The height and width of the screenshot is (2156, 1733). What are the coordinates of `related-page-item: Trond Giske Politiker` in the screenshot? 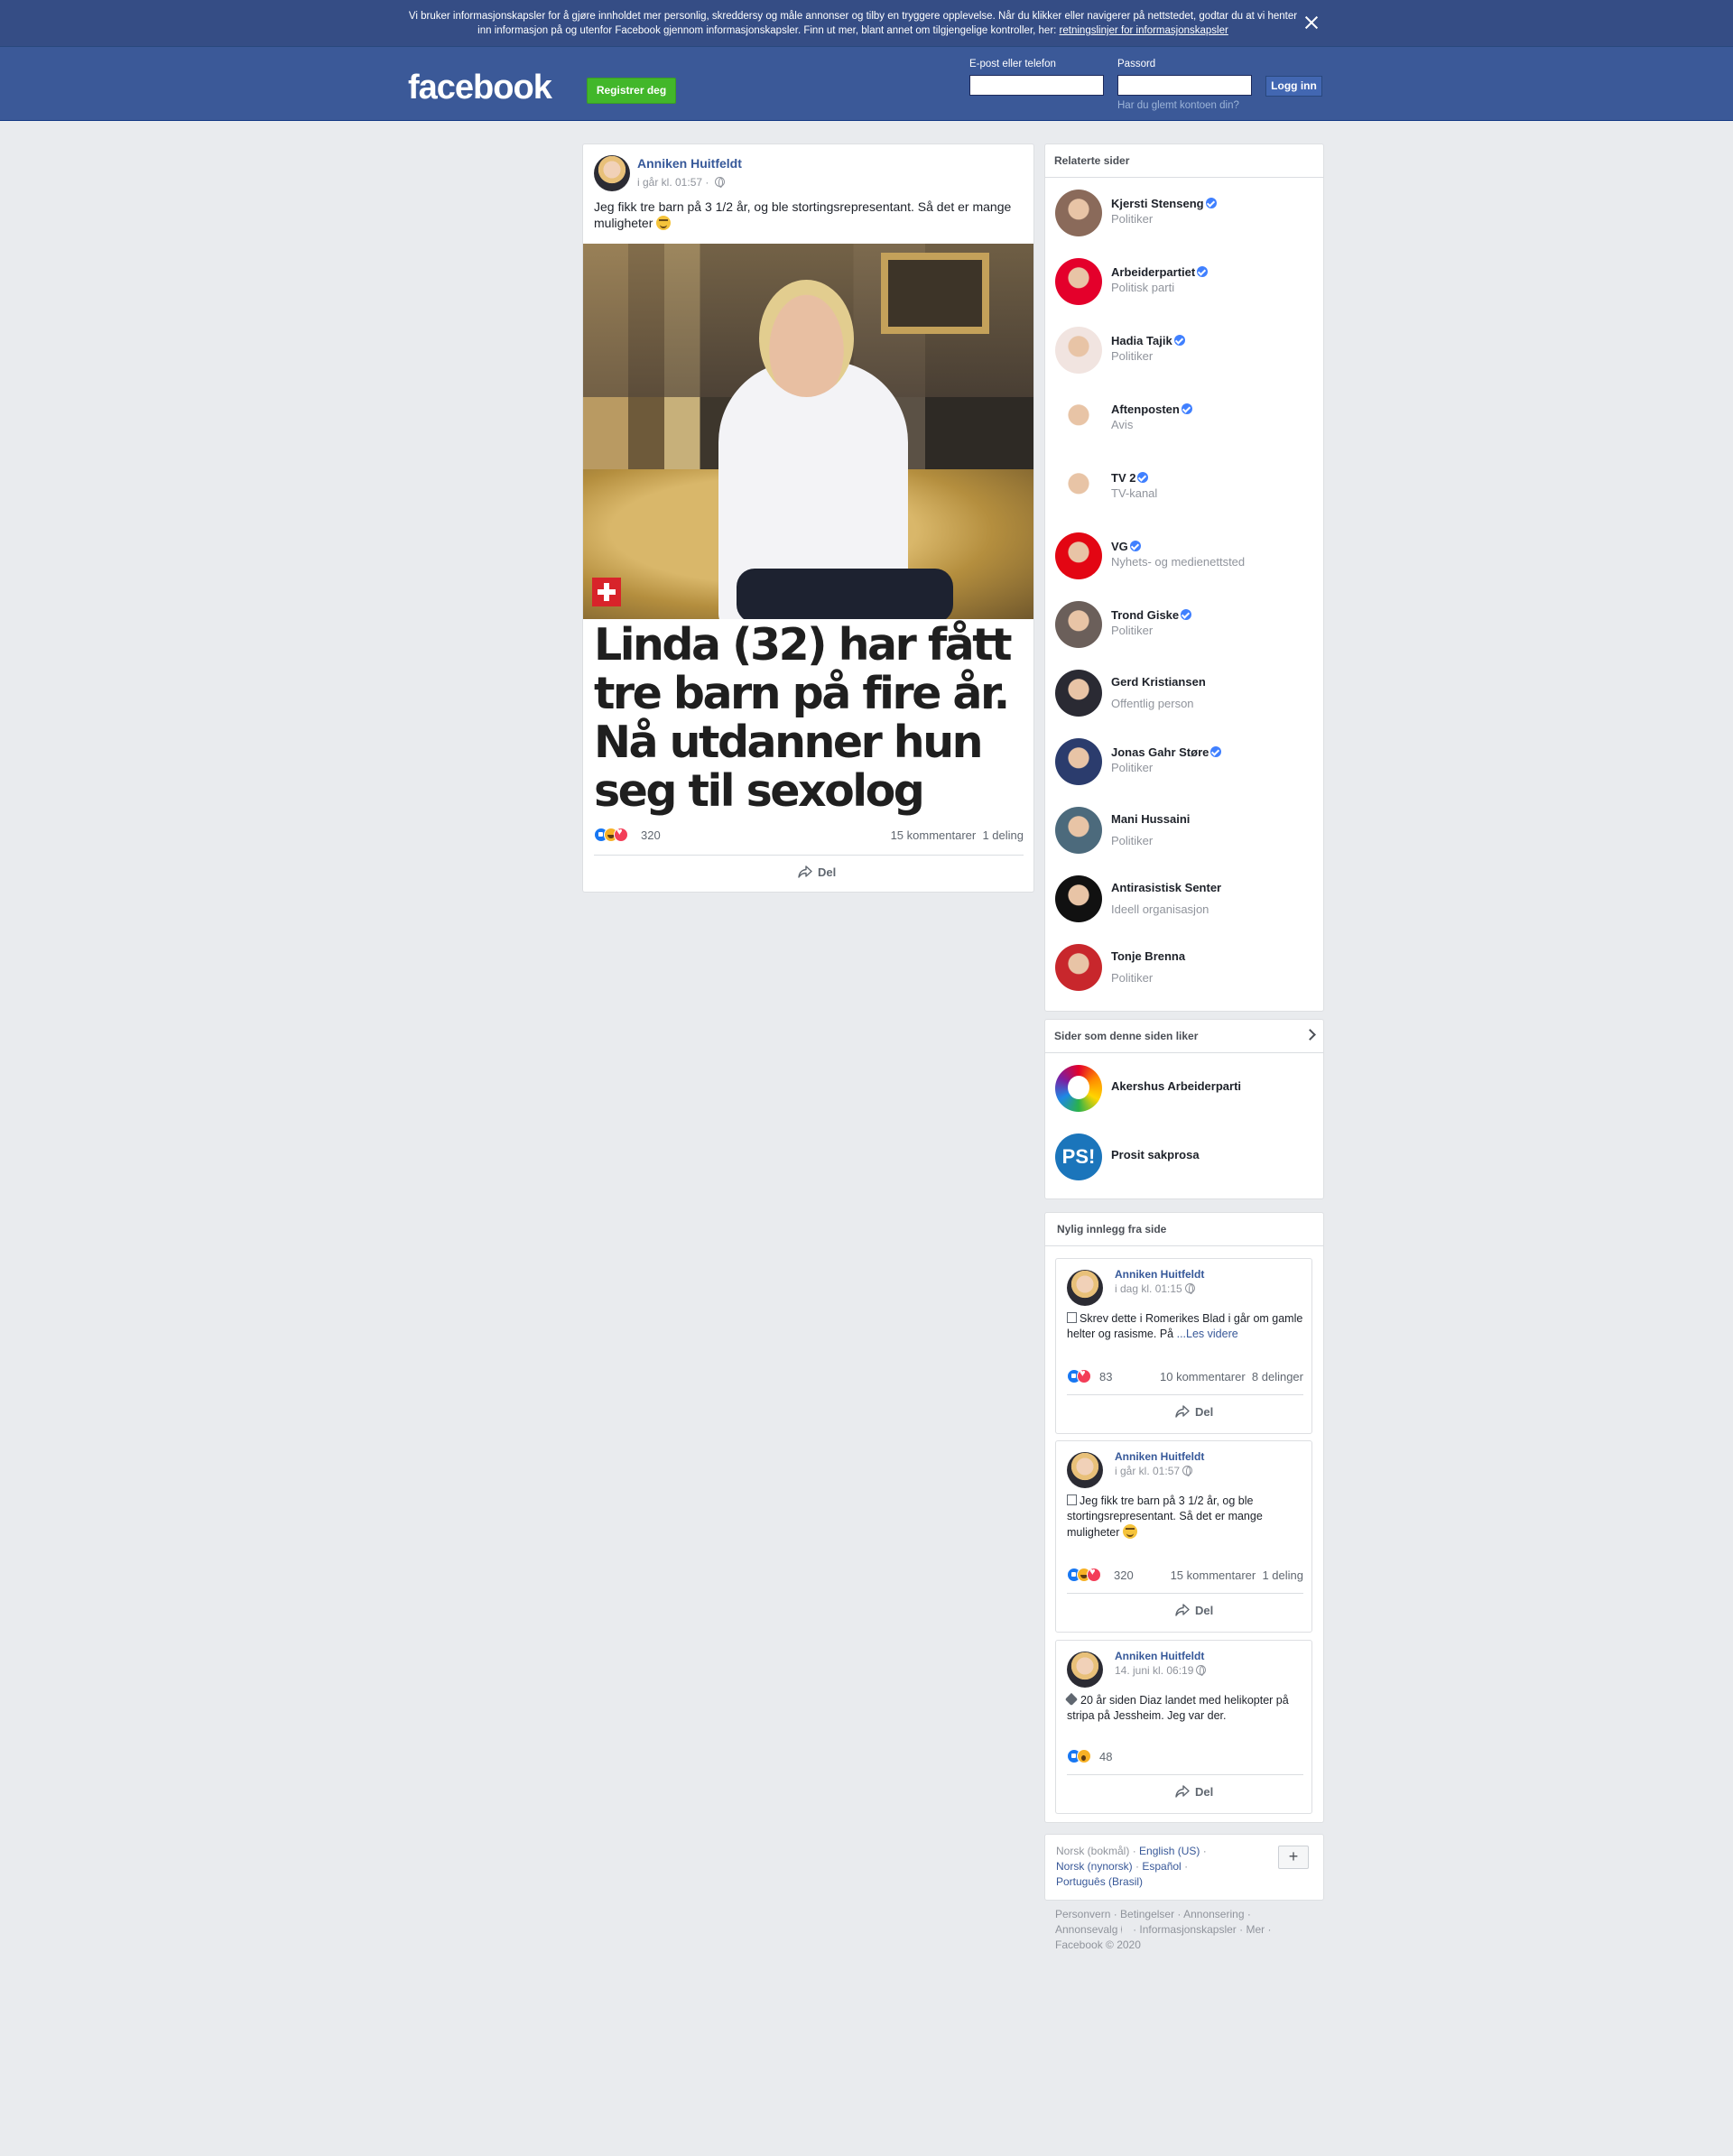 It's located at (1186, 626).